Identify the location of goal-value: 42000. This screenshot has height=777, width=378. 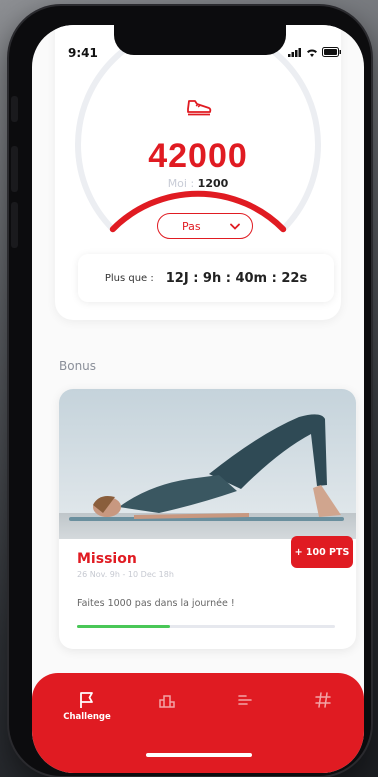
(198, 156).